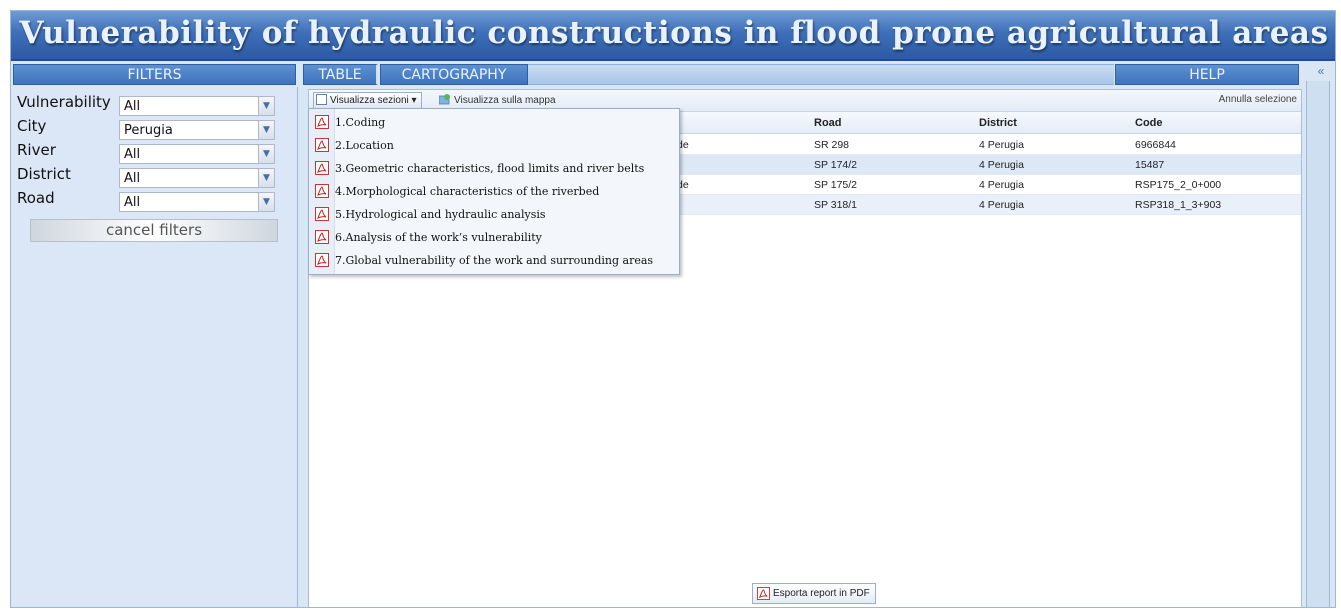 The width and height of the screenshot is (1341, 615). Describe the element at coordinates (1149, 123) in the screenshot. I see `column-header-code: Code` at that location.